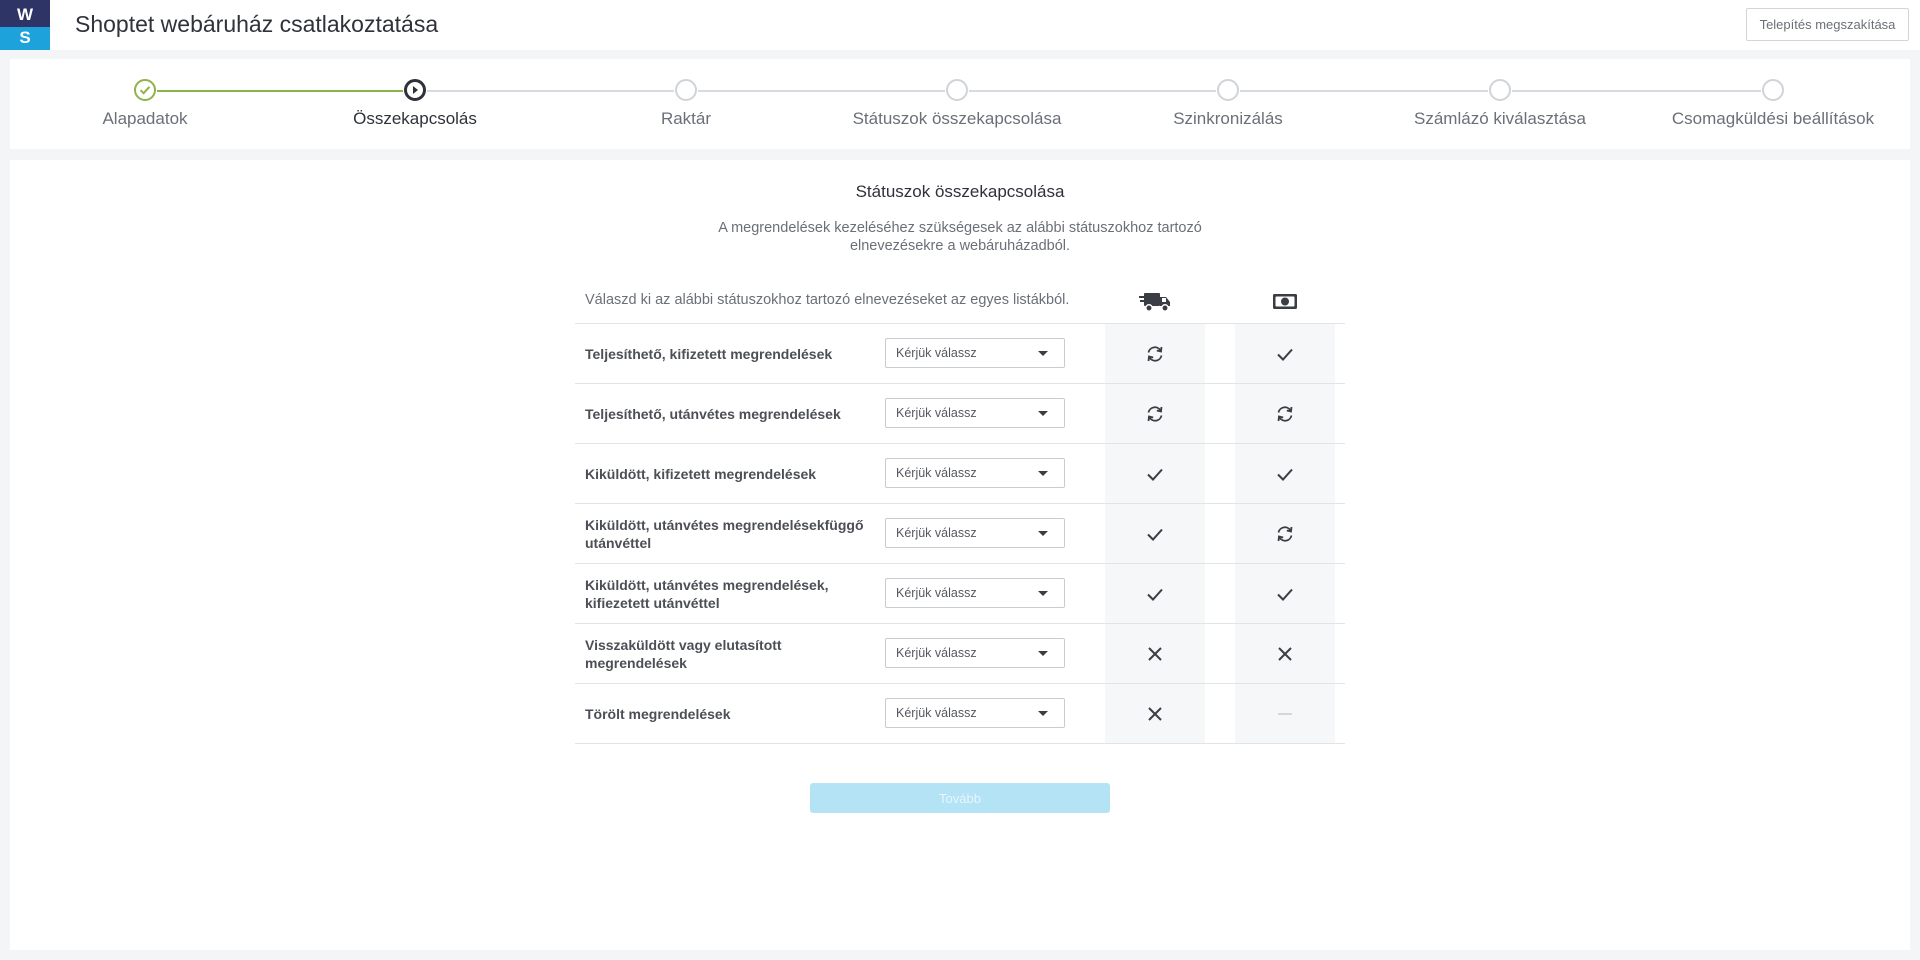 The image size is (1920, 960). What do you see at coordinates (415, 90) in the screenshot?
I see `step-active-play-icon` at bounding box center [415, 90].